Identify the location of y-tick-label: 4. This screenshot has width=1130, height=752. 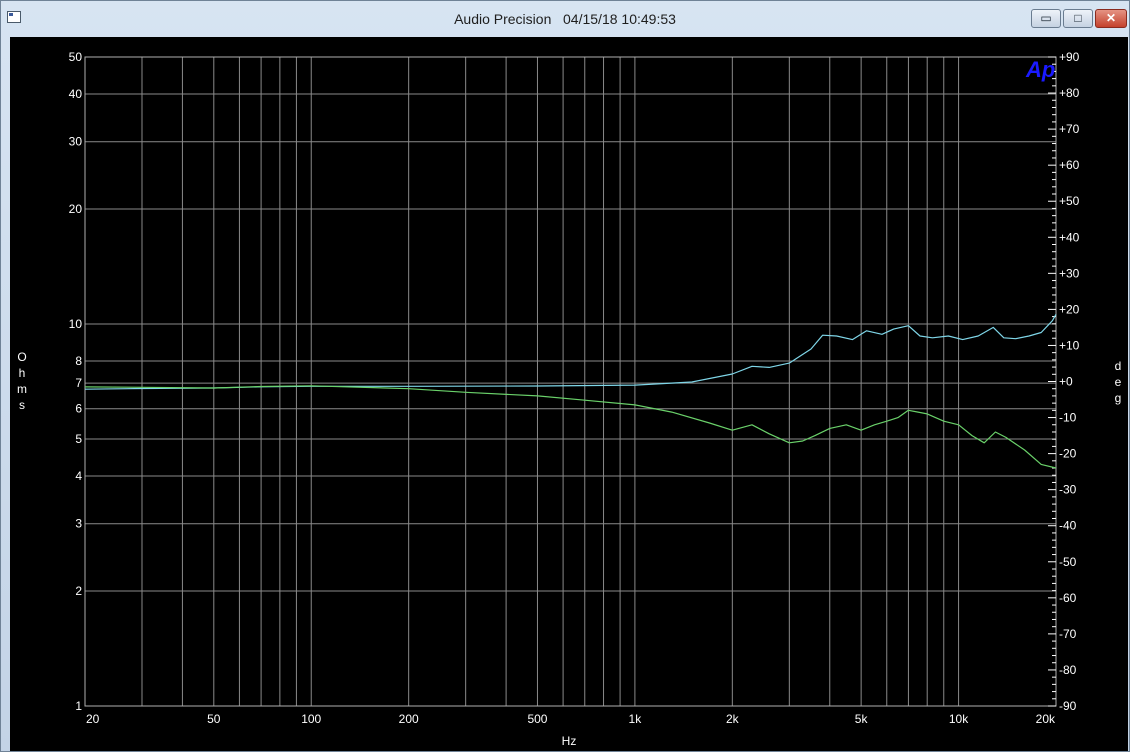
(78, 476).